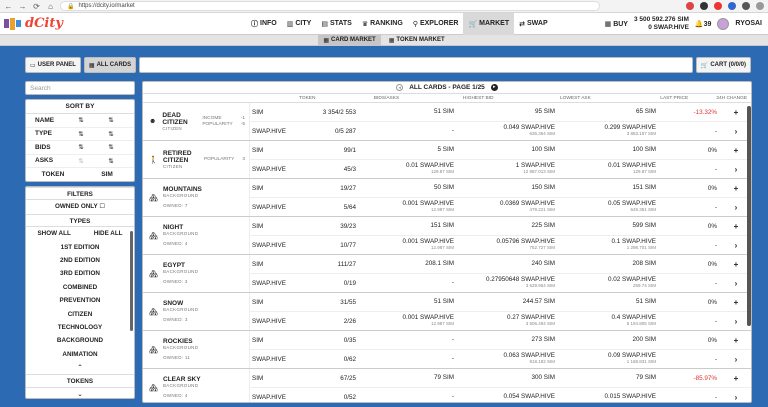 This screenshot has height=407, width=768. I want to click on table-scrollbar, so click(749, 216).